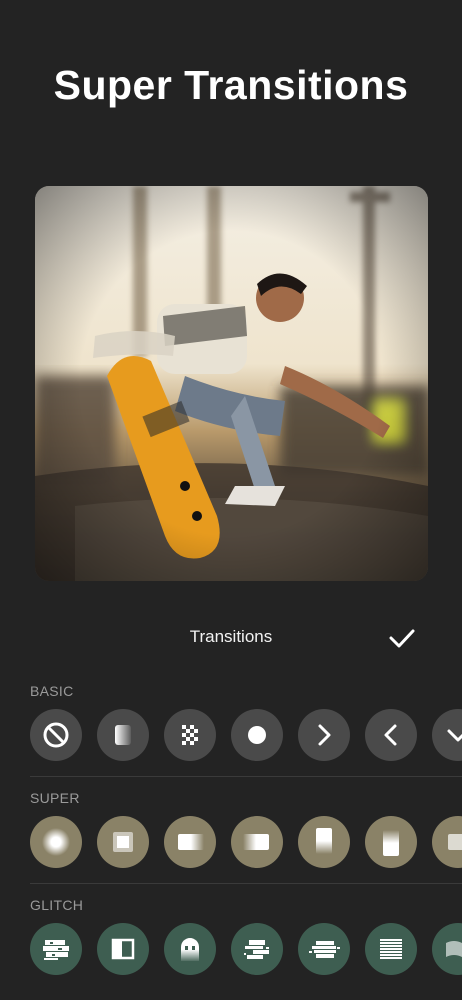 This screenshot has width=462, height=1000. I want to click on ghost-icon, so click(190, 949).